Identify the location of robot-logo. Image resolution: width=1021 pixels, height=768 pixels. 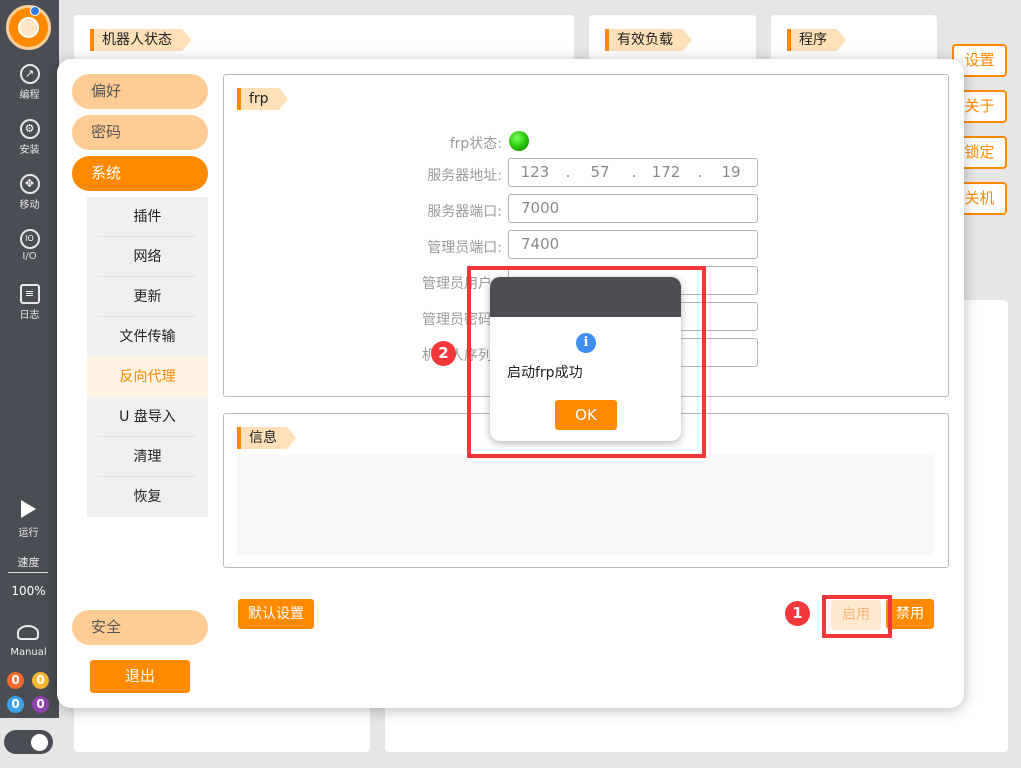
(28, 27).